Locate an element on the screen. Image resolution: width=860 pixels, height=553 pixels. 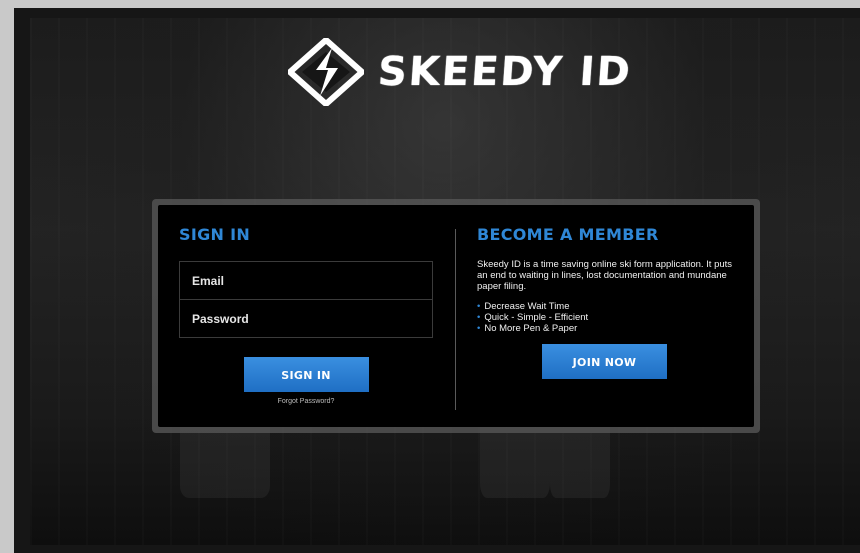
benefit-text: No More Pen & Paper is located at coordinates (531, 328).